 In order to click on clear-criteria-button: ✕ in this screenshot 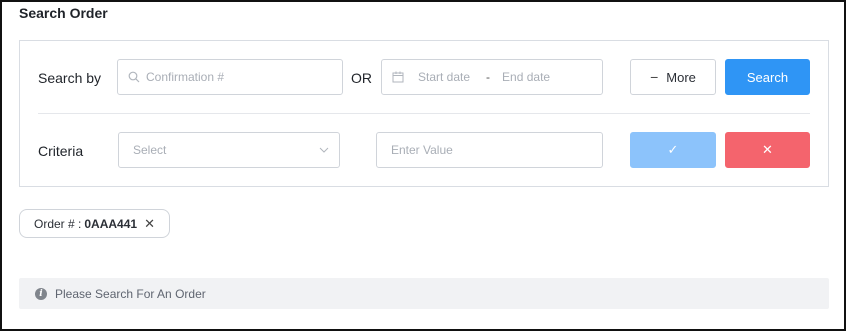, I will do `click(767, 150)`.